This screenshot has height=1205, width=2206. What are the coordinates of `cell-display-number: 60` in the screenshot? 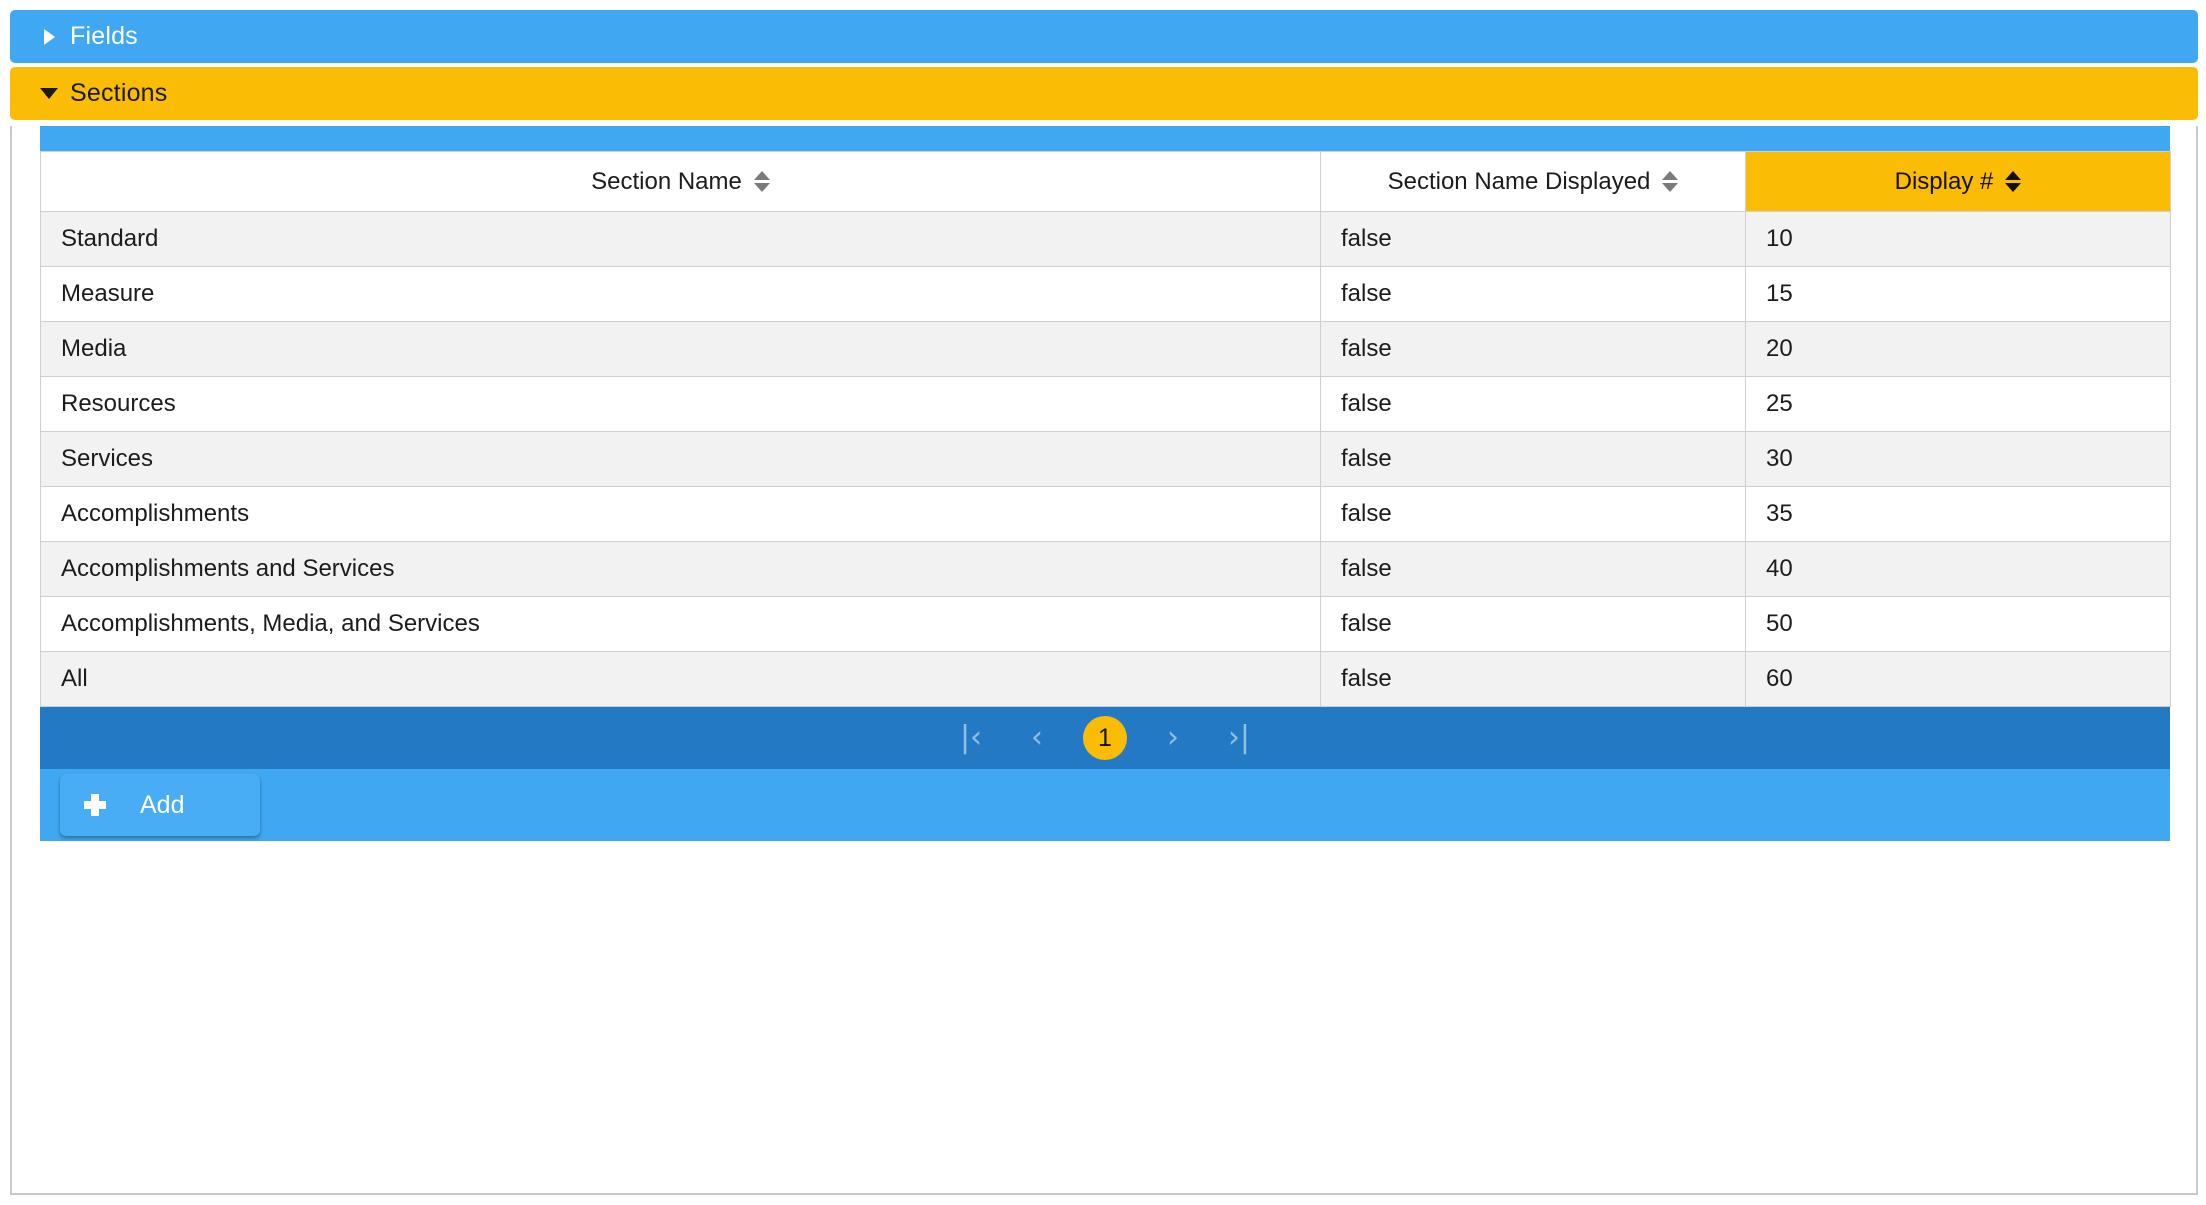 It's located at (1958, 679).